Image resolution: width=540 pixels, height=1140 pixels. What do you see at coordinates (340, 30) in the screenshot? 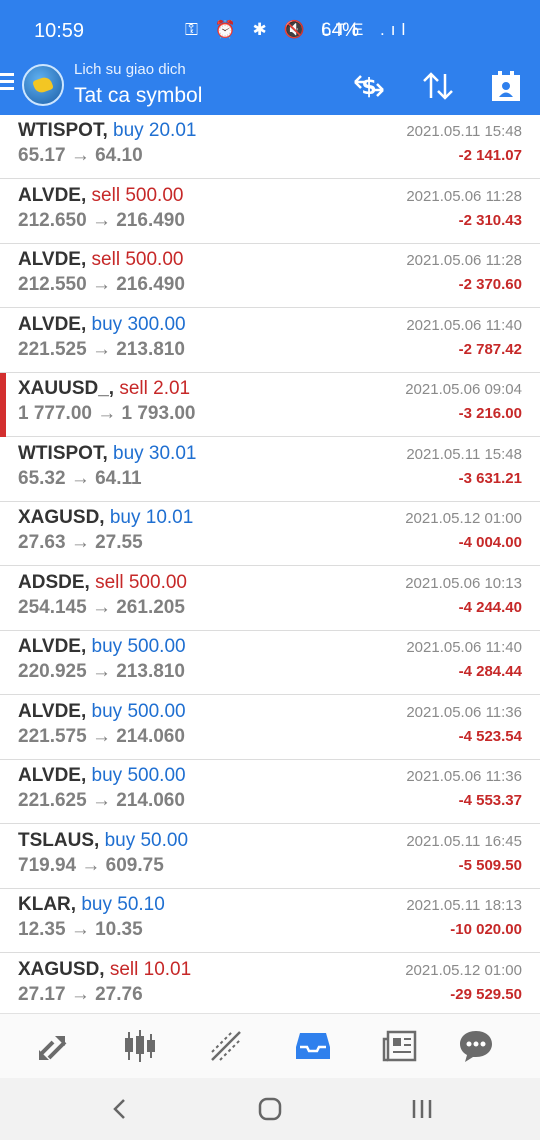
I see `battery-indicator: 64%` at bounding box center [340, 30].